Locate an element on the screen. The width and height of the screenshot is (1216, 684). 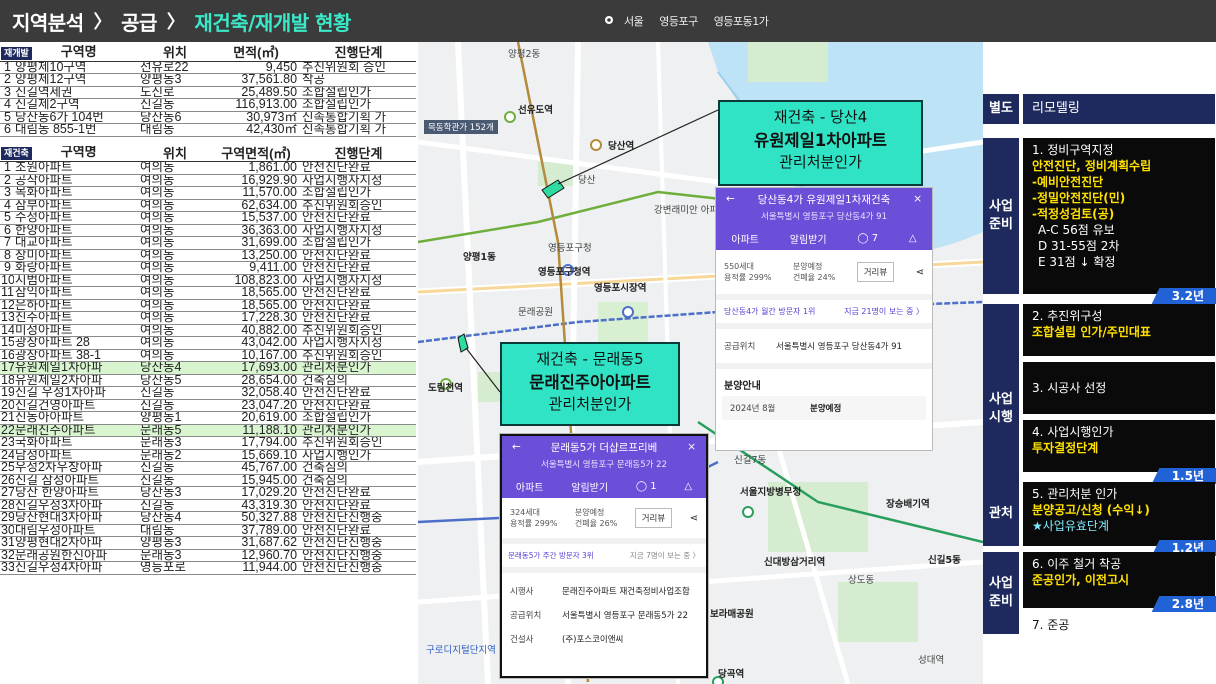
comment-button: ◯ 7 is located at coordinates (867, 238).